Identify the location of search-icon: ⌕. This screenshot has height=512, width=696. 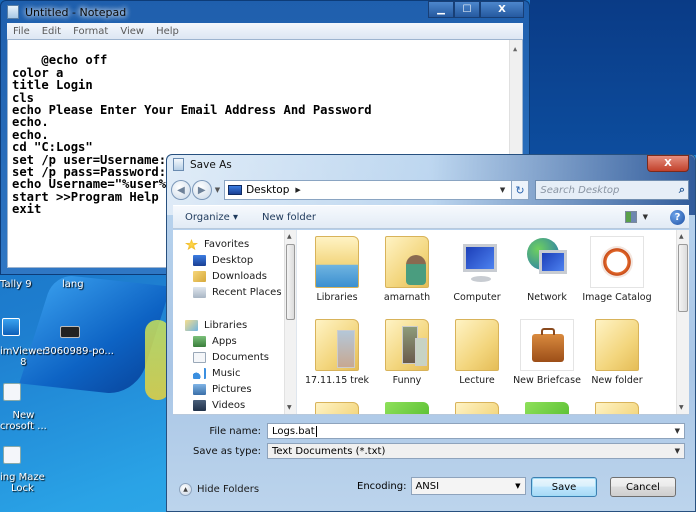
(682, 190).